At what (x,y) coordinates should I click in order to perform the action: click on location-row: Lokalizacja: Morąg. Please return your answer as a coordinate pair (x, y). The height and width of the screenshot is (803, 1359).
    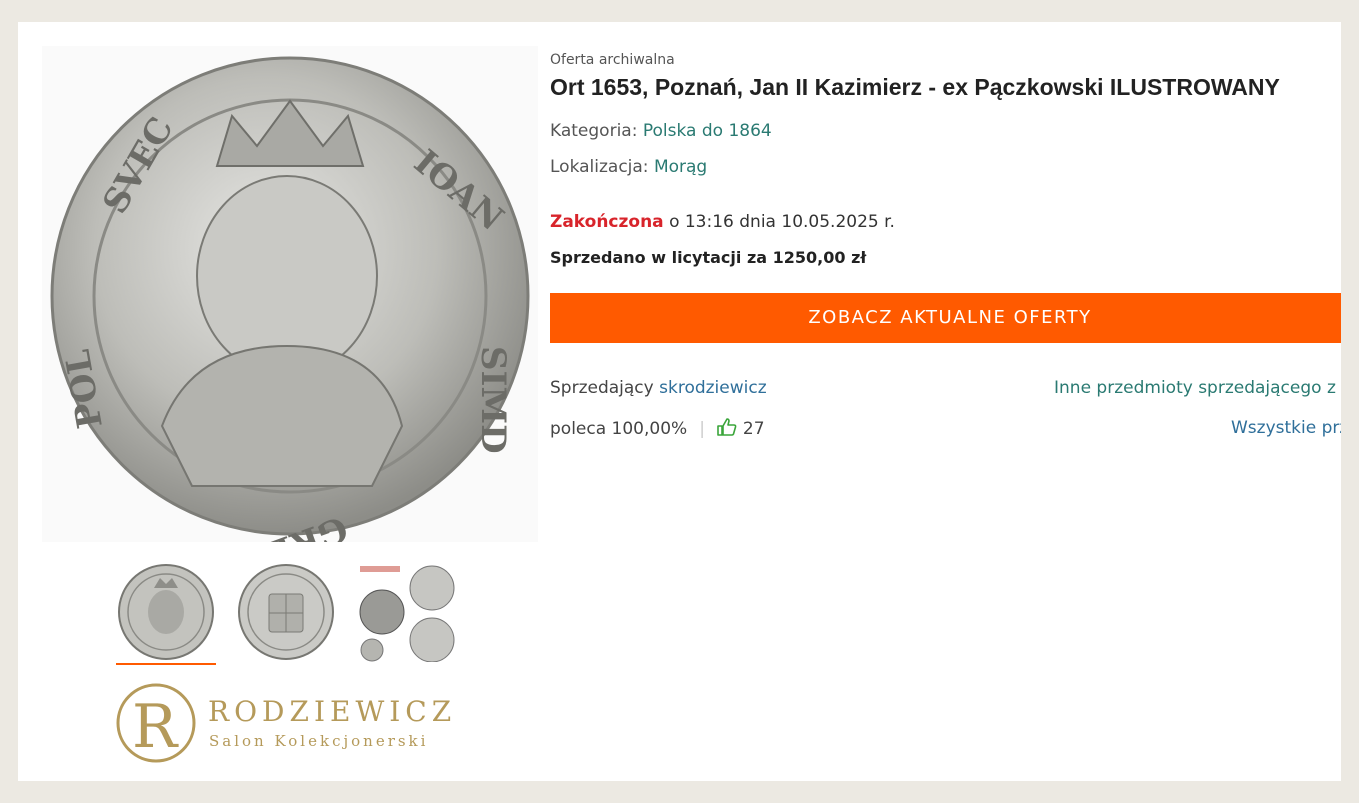
    Looking at the image, I should click on (628, 167).